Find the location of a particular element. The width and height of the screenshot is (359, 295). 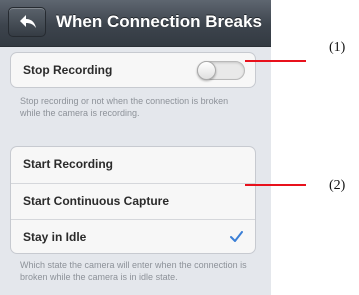

option-start-continuous-capture: Start Continuous Capture is located at coordinates (133, 201).